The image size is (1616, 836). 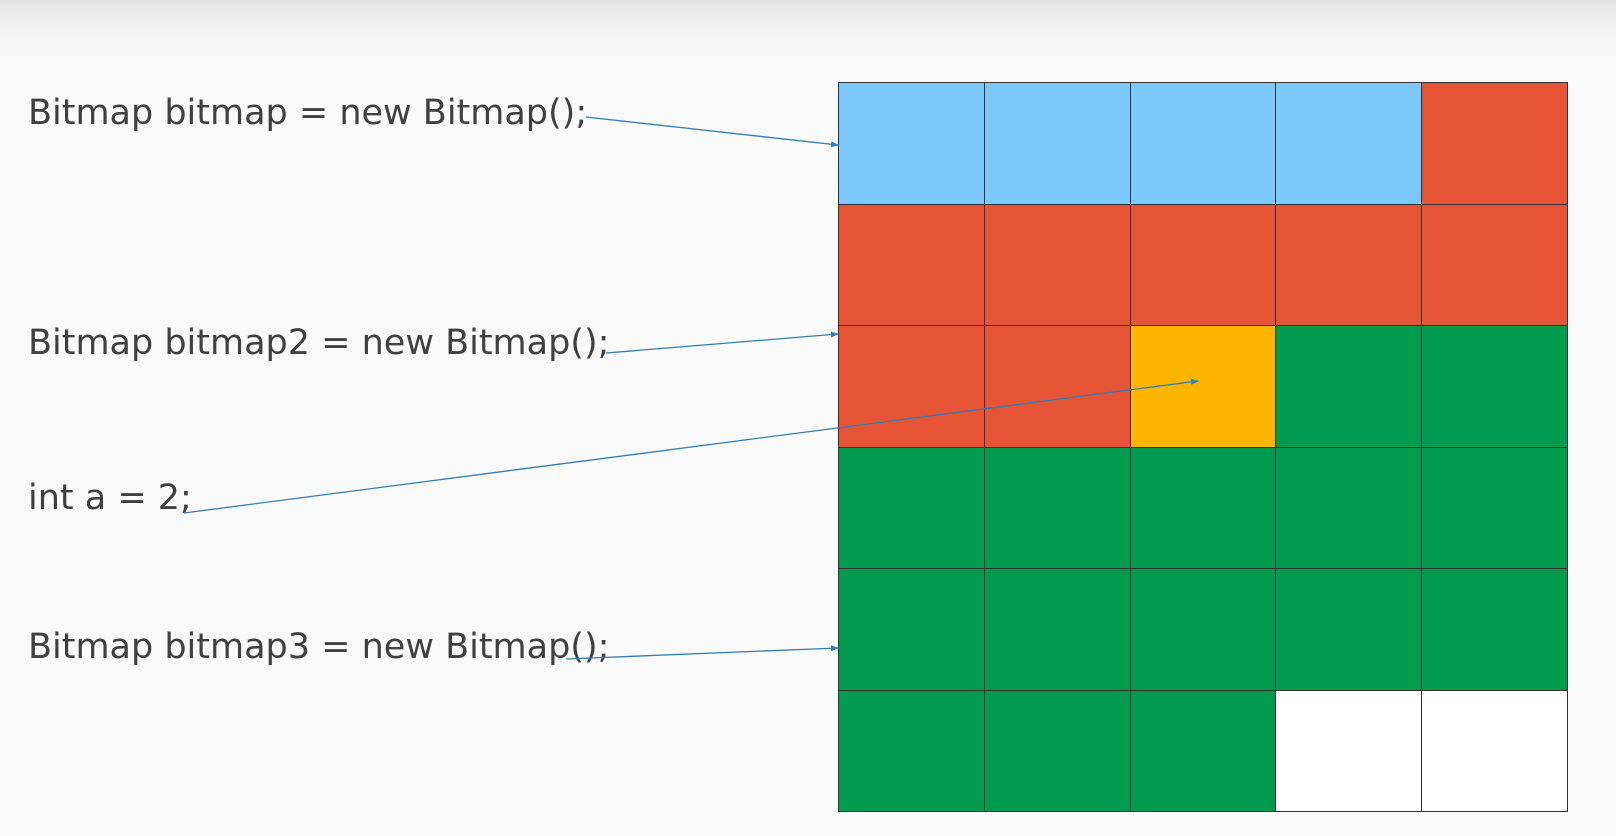 What do you see at coordinates (308, 113) in the screenshot?
I see `code-label-bitmap: Bitmap bitmap = new Bitmap();` at bounding box center [308, 113].